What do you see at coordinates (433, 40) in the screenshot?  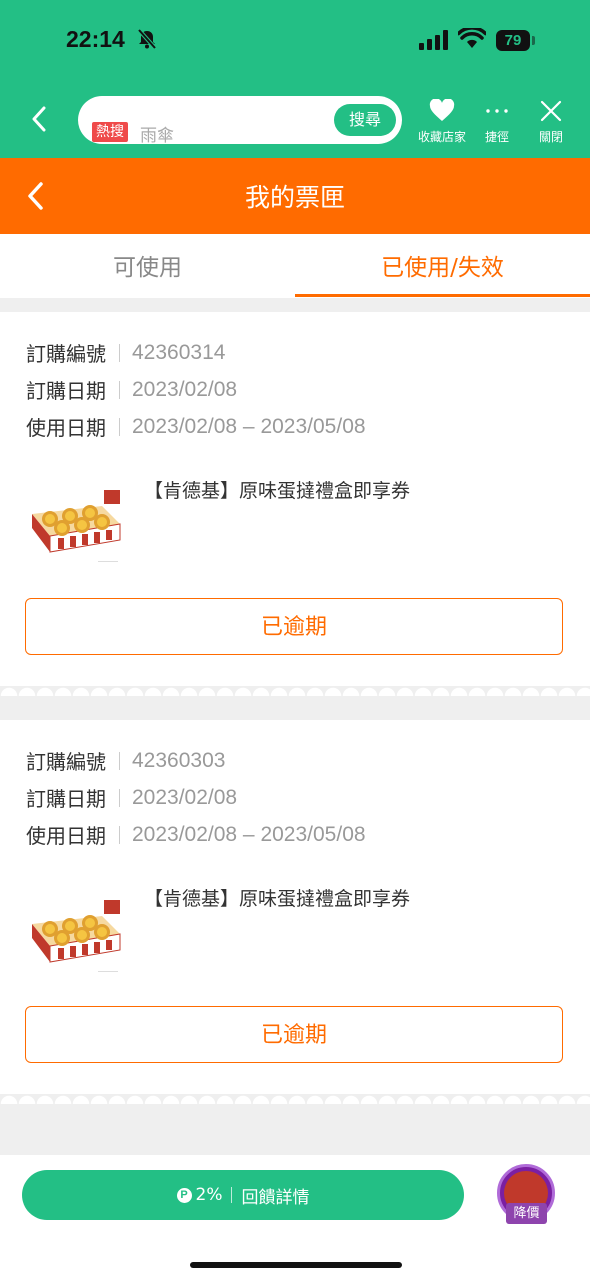 I see `signal-icon` at bounding box center [433, 40].